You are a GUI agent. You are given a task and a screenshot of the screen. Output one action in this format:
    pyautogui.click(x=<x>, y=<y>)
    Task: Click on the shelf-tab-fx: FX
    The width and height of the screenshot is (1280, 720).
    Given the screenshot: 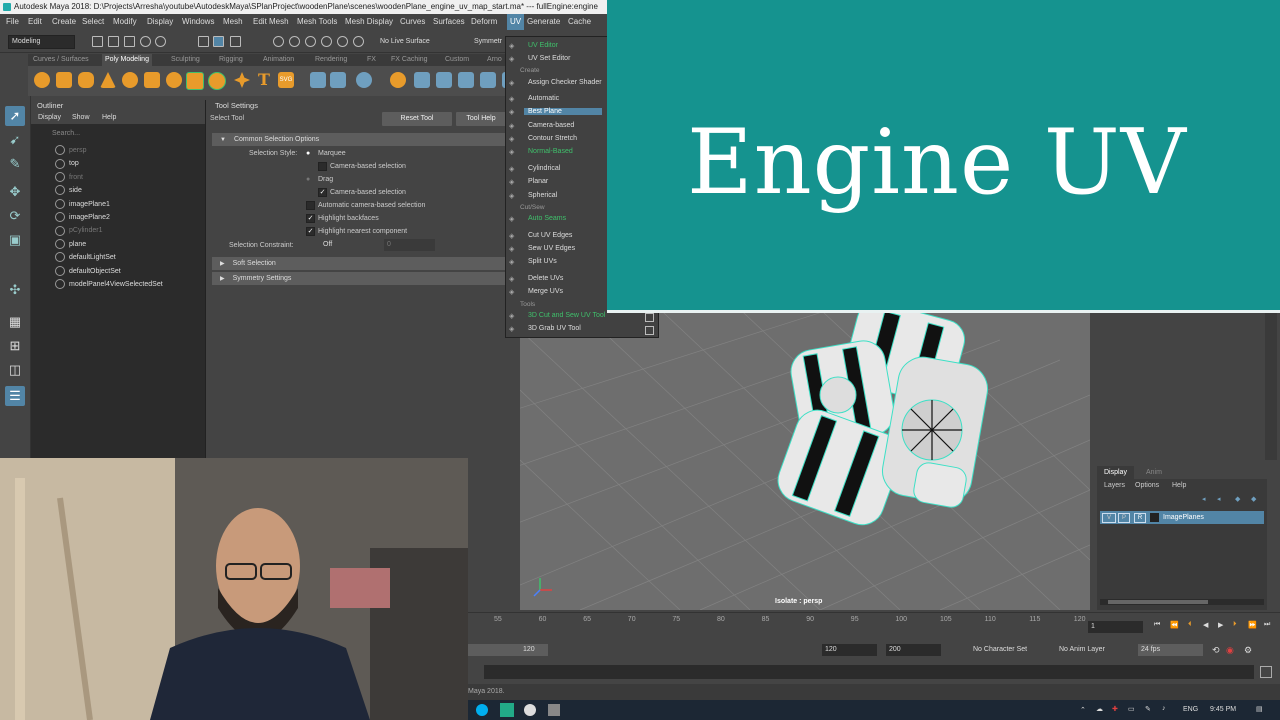 What is the action you would take?
    pyautogui.click(x=371, y=60)
    